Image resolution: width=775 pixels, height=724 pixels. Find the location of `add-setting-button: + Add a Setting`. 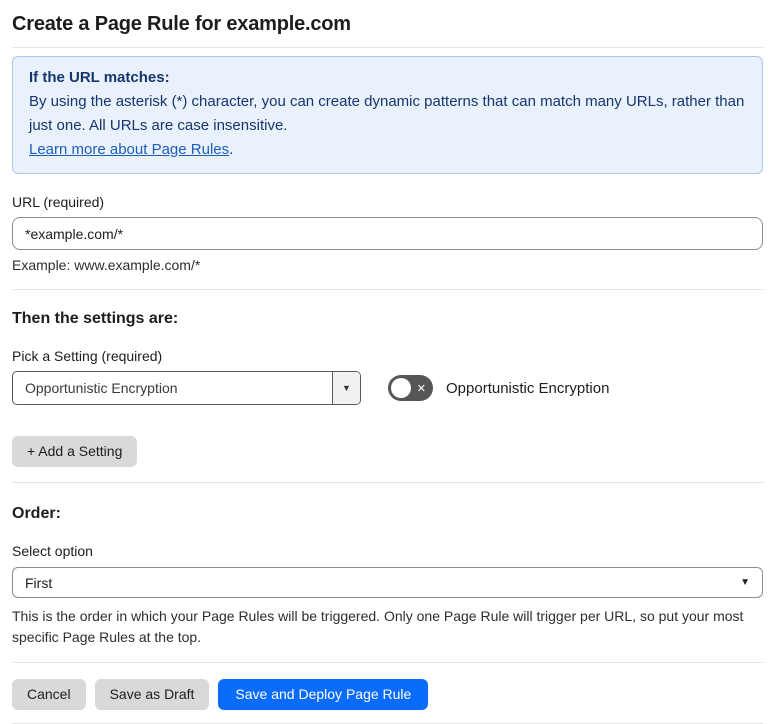

add-setting-button: + Add a Setting is located at coordinates (75, 451).